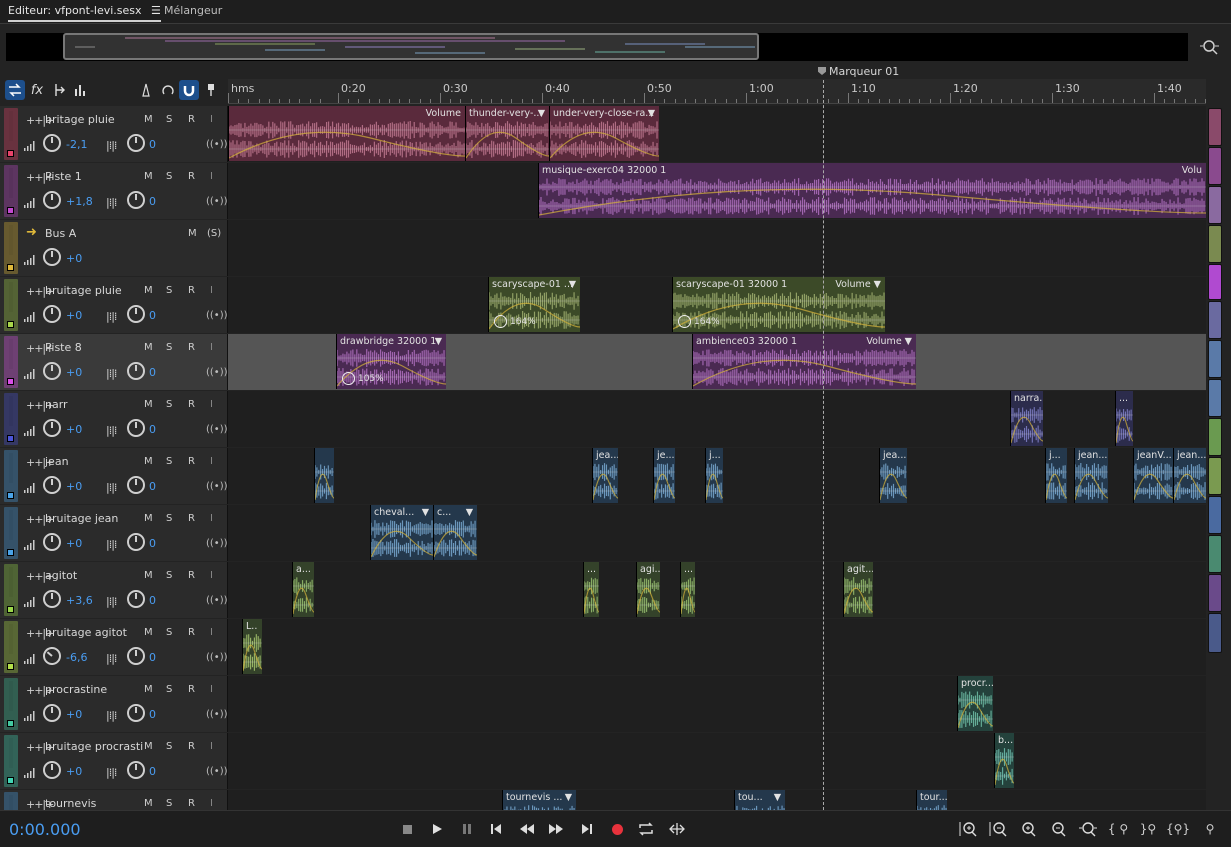 The height and width of the screenshot is (847, 1231). I want to click on track-lane: musique-exerc04 32000 1 Volu, so click(717, 191).